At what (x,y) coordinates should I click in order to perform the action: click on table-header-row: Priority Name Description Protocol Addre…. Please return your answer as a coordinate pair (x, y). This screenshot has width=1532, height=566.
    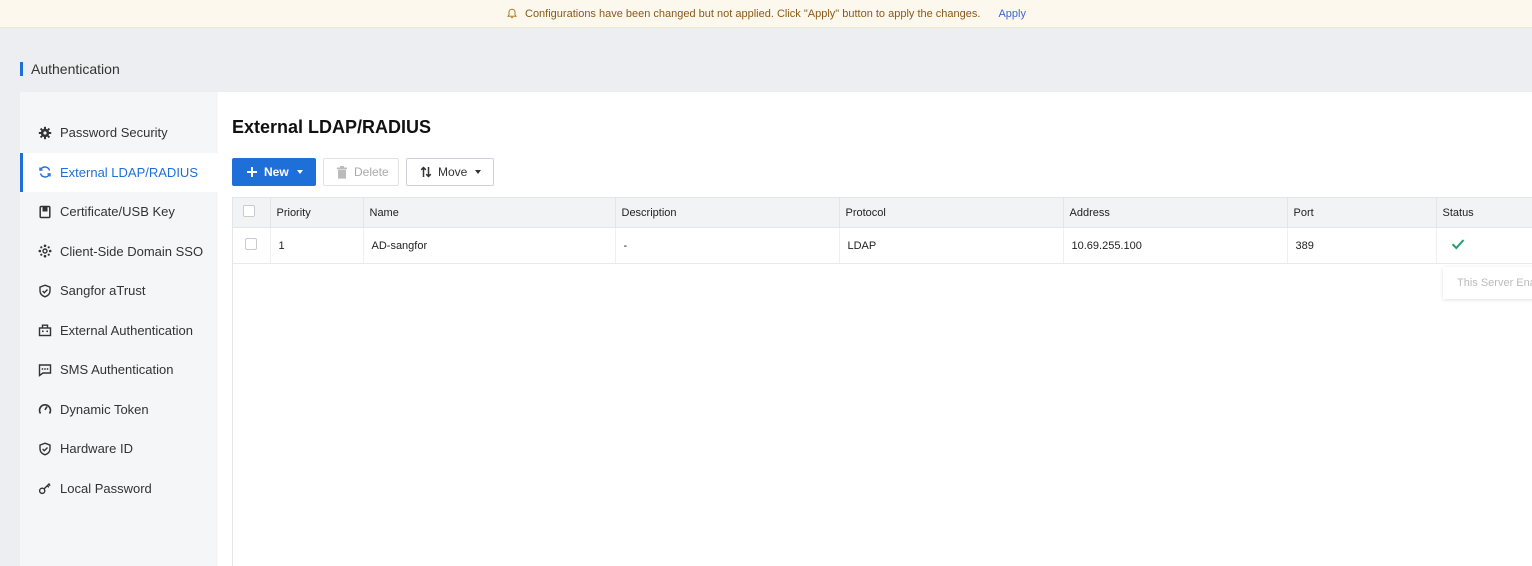
    Looking at the image, I should click on (882, 212).